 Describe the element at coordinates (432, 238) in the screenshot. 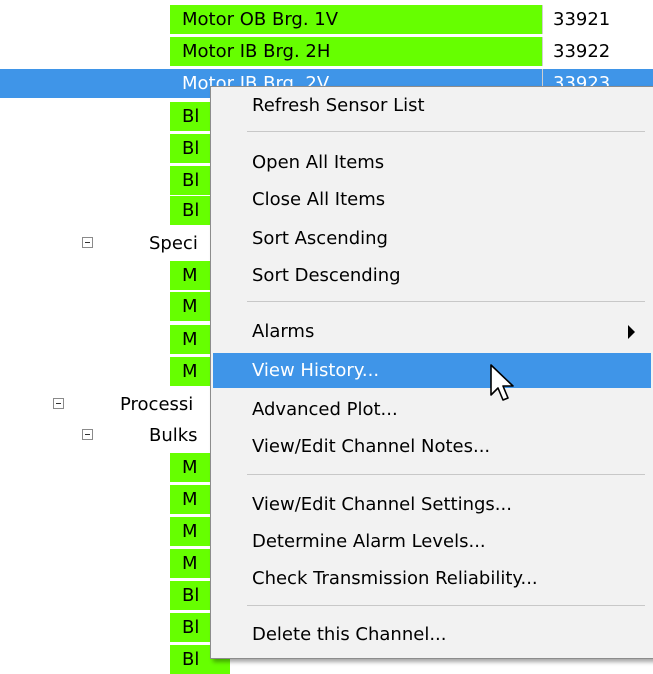

I see `menu-item-sort-ascending: Sort Ascending` at that location.